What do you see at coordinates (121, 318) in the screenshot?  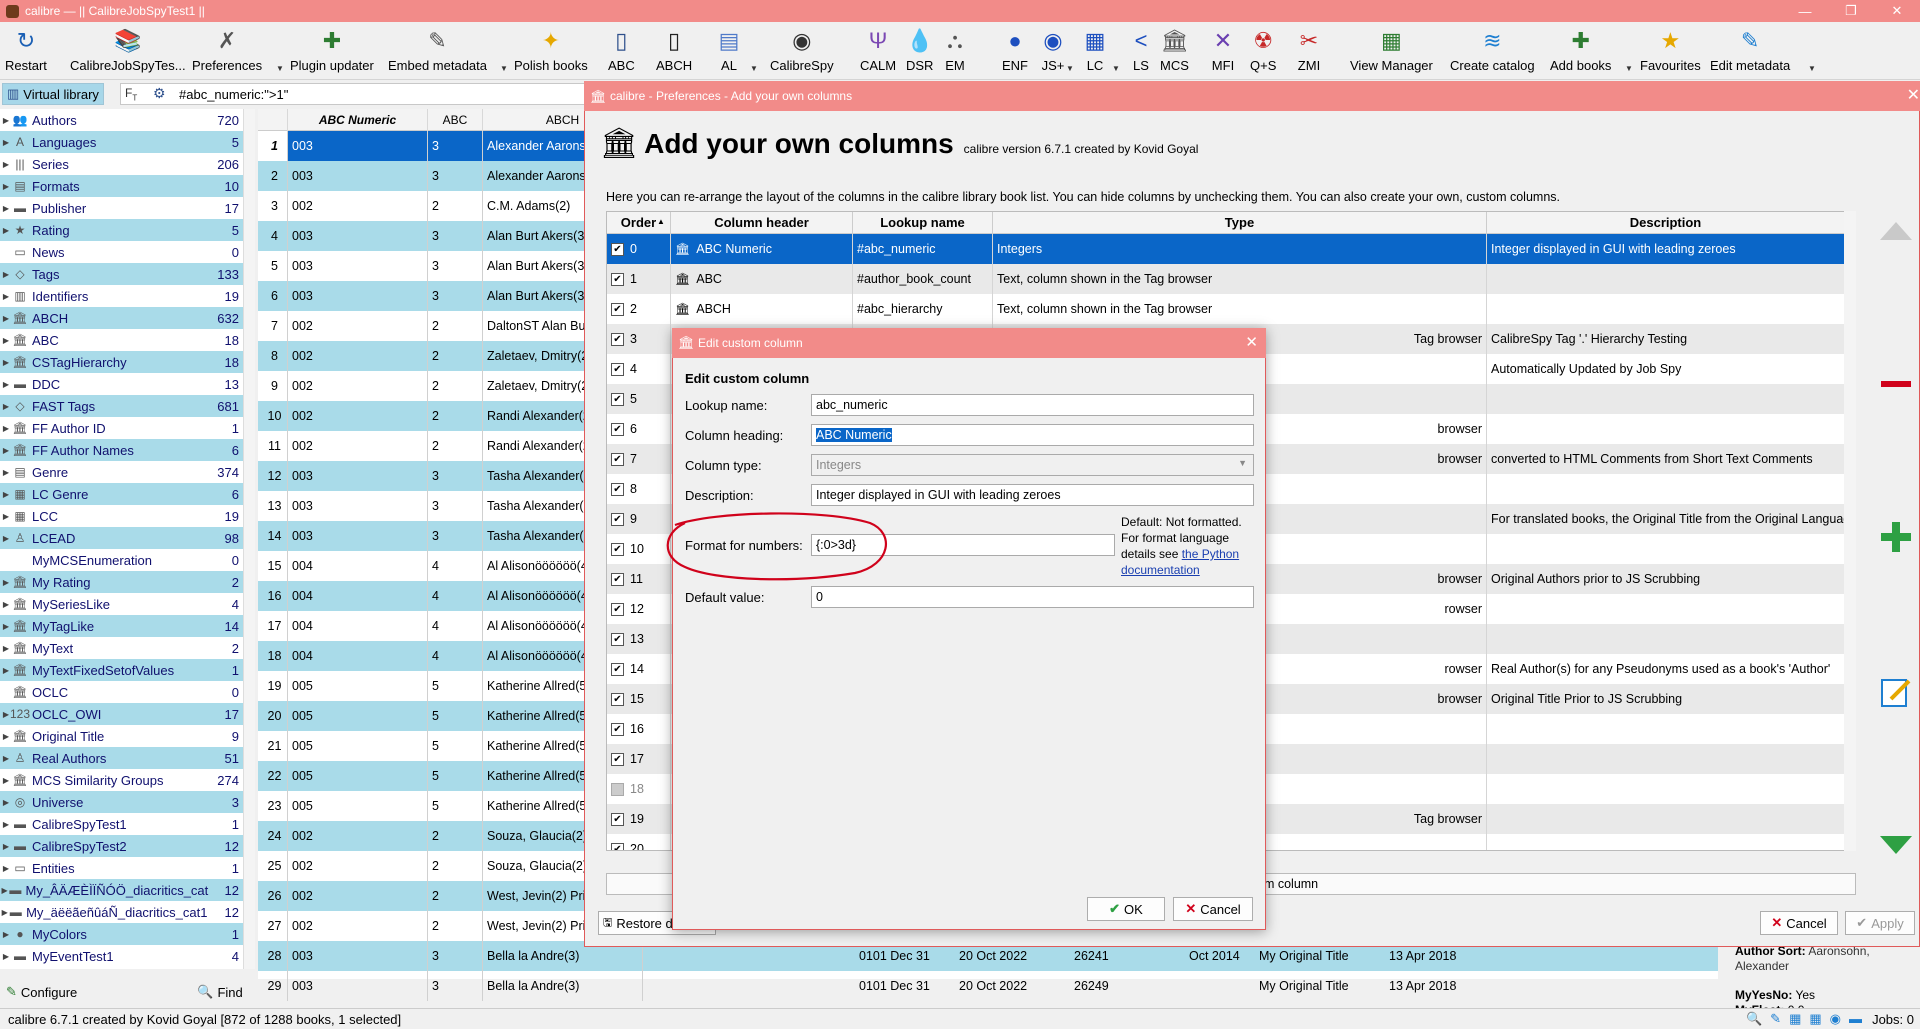 I see `tag-browser-item: ▶ 🏛 ABCH 632` at bounding box center [121, 318].